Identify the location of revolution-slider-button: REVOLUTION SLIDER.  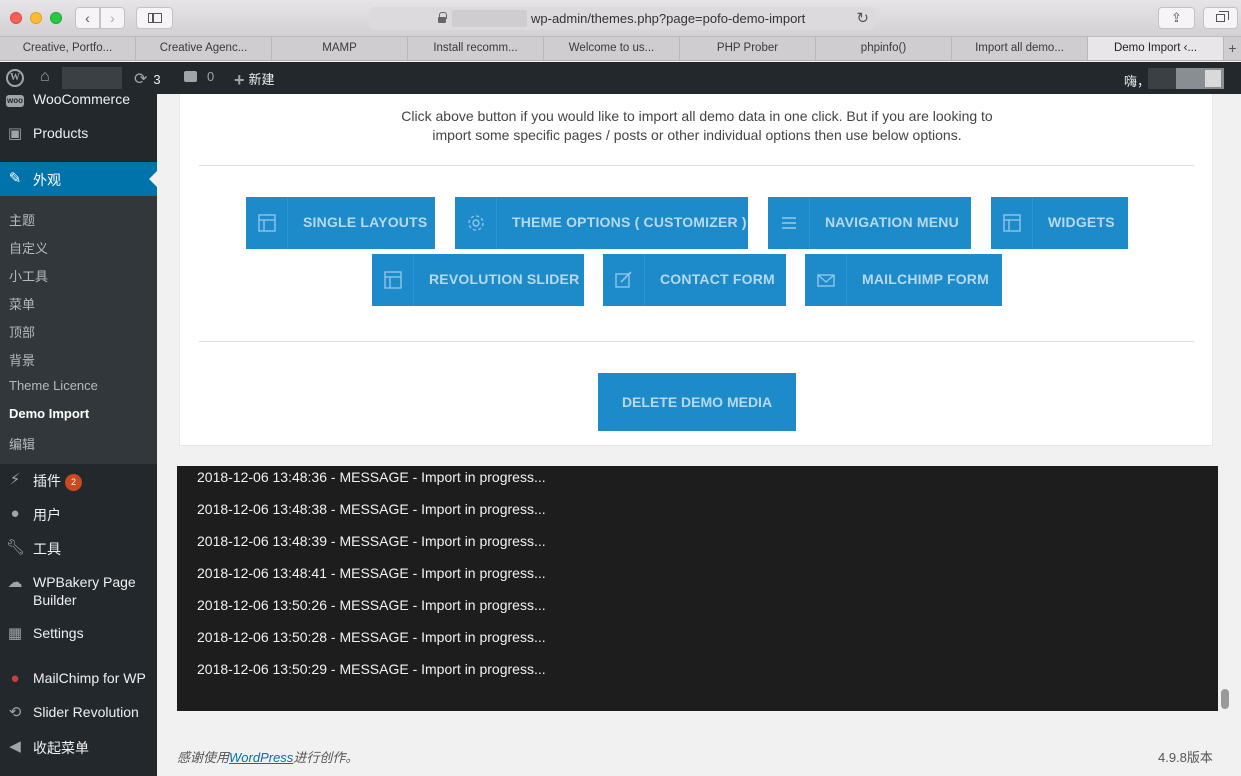
(478, 280).